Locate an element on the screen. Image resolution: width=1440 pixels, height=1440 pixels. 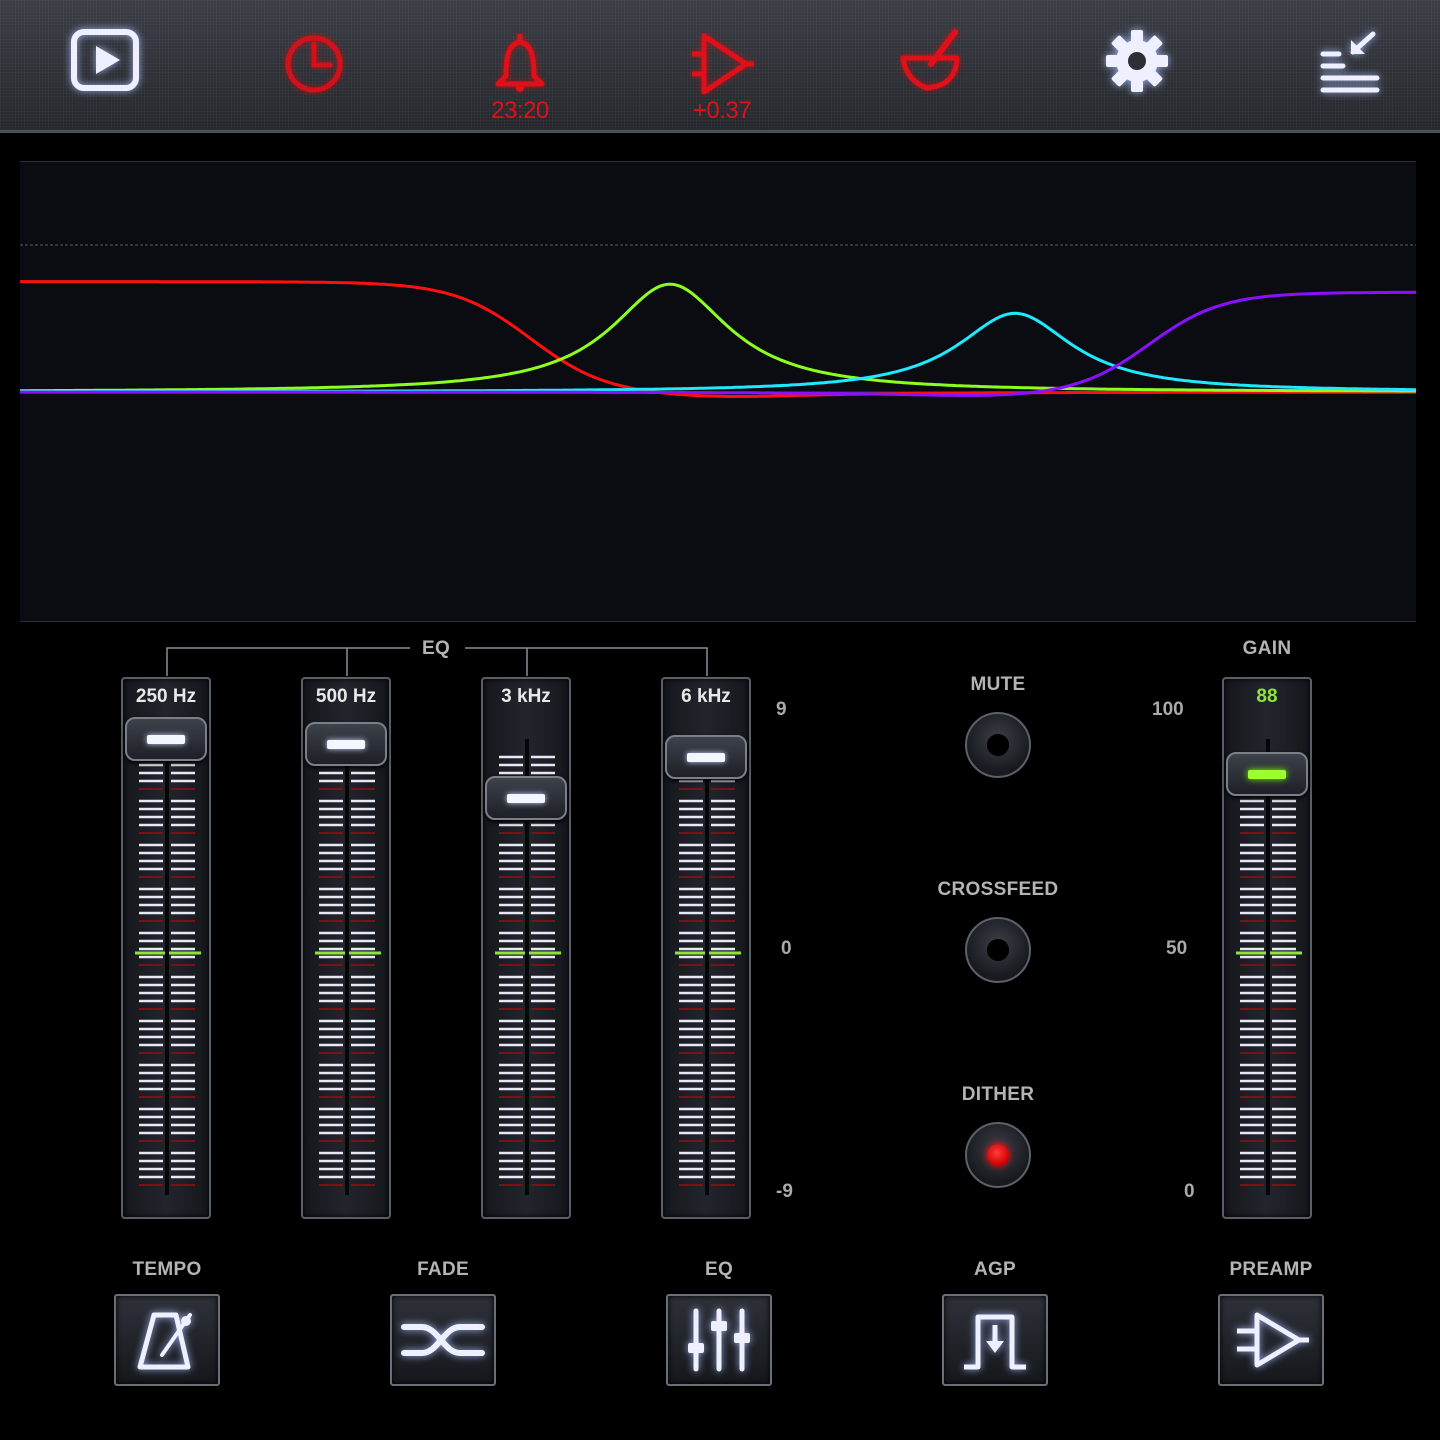
tempo-label: TEMPO is located at coordinates (167, 1269).